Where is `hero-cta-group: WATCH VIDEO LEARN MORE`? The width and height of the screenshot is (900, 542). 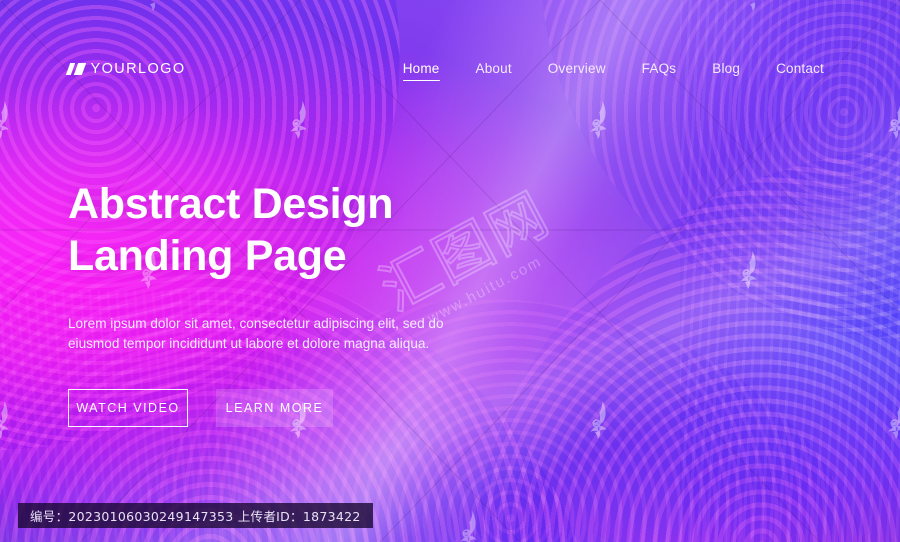
hero-cta-group: WATCH VIDEO LEARN MORE is located at coordinates (200, 408).